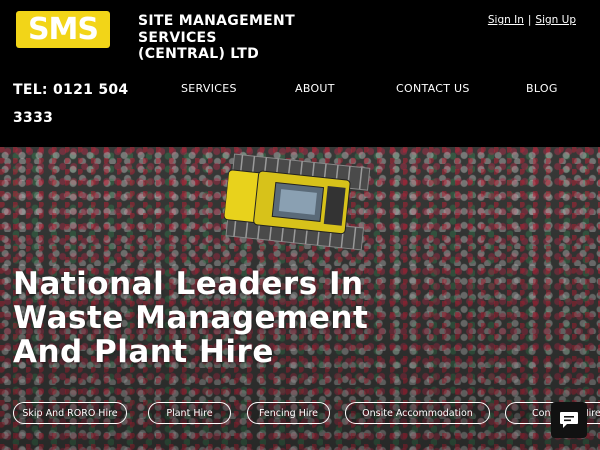  What do you see at coordinates (188, 284) in the screenshot?
I see `headline-line-1: National Leaders In` at bounding box center [188, 284].